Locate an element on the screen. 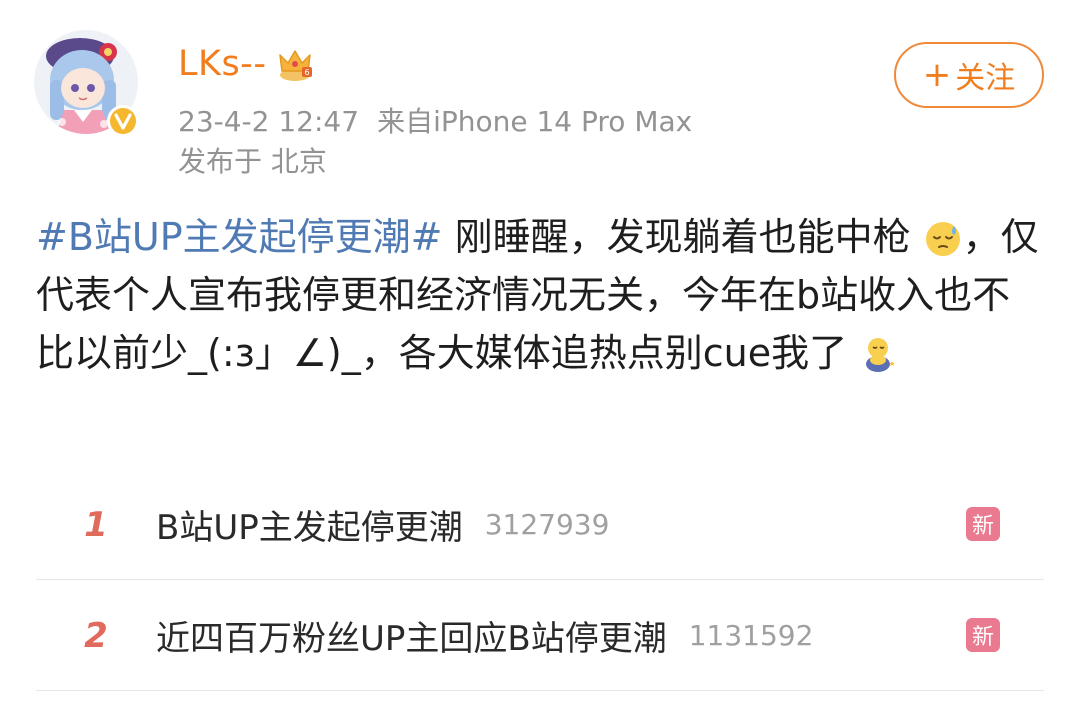 This screenshot has width=1080, height=720. svg-text: 6 is located at coordinates (307, 72).